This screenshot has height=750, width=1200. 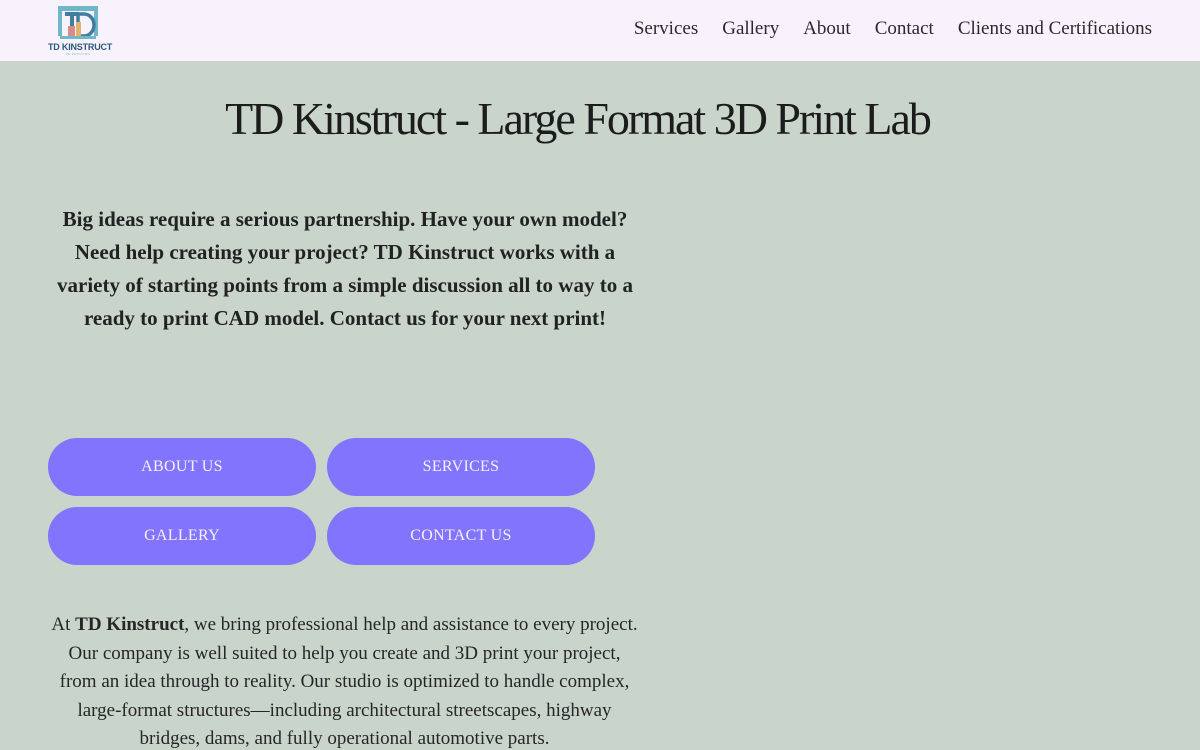 I want to click on nav-link-clients-certifications: Clients and Certifications, so click(x=1055, y=29).